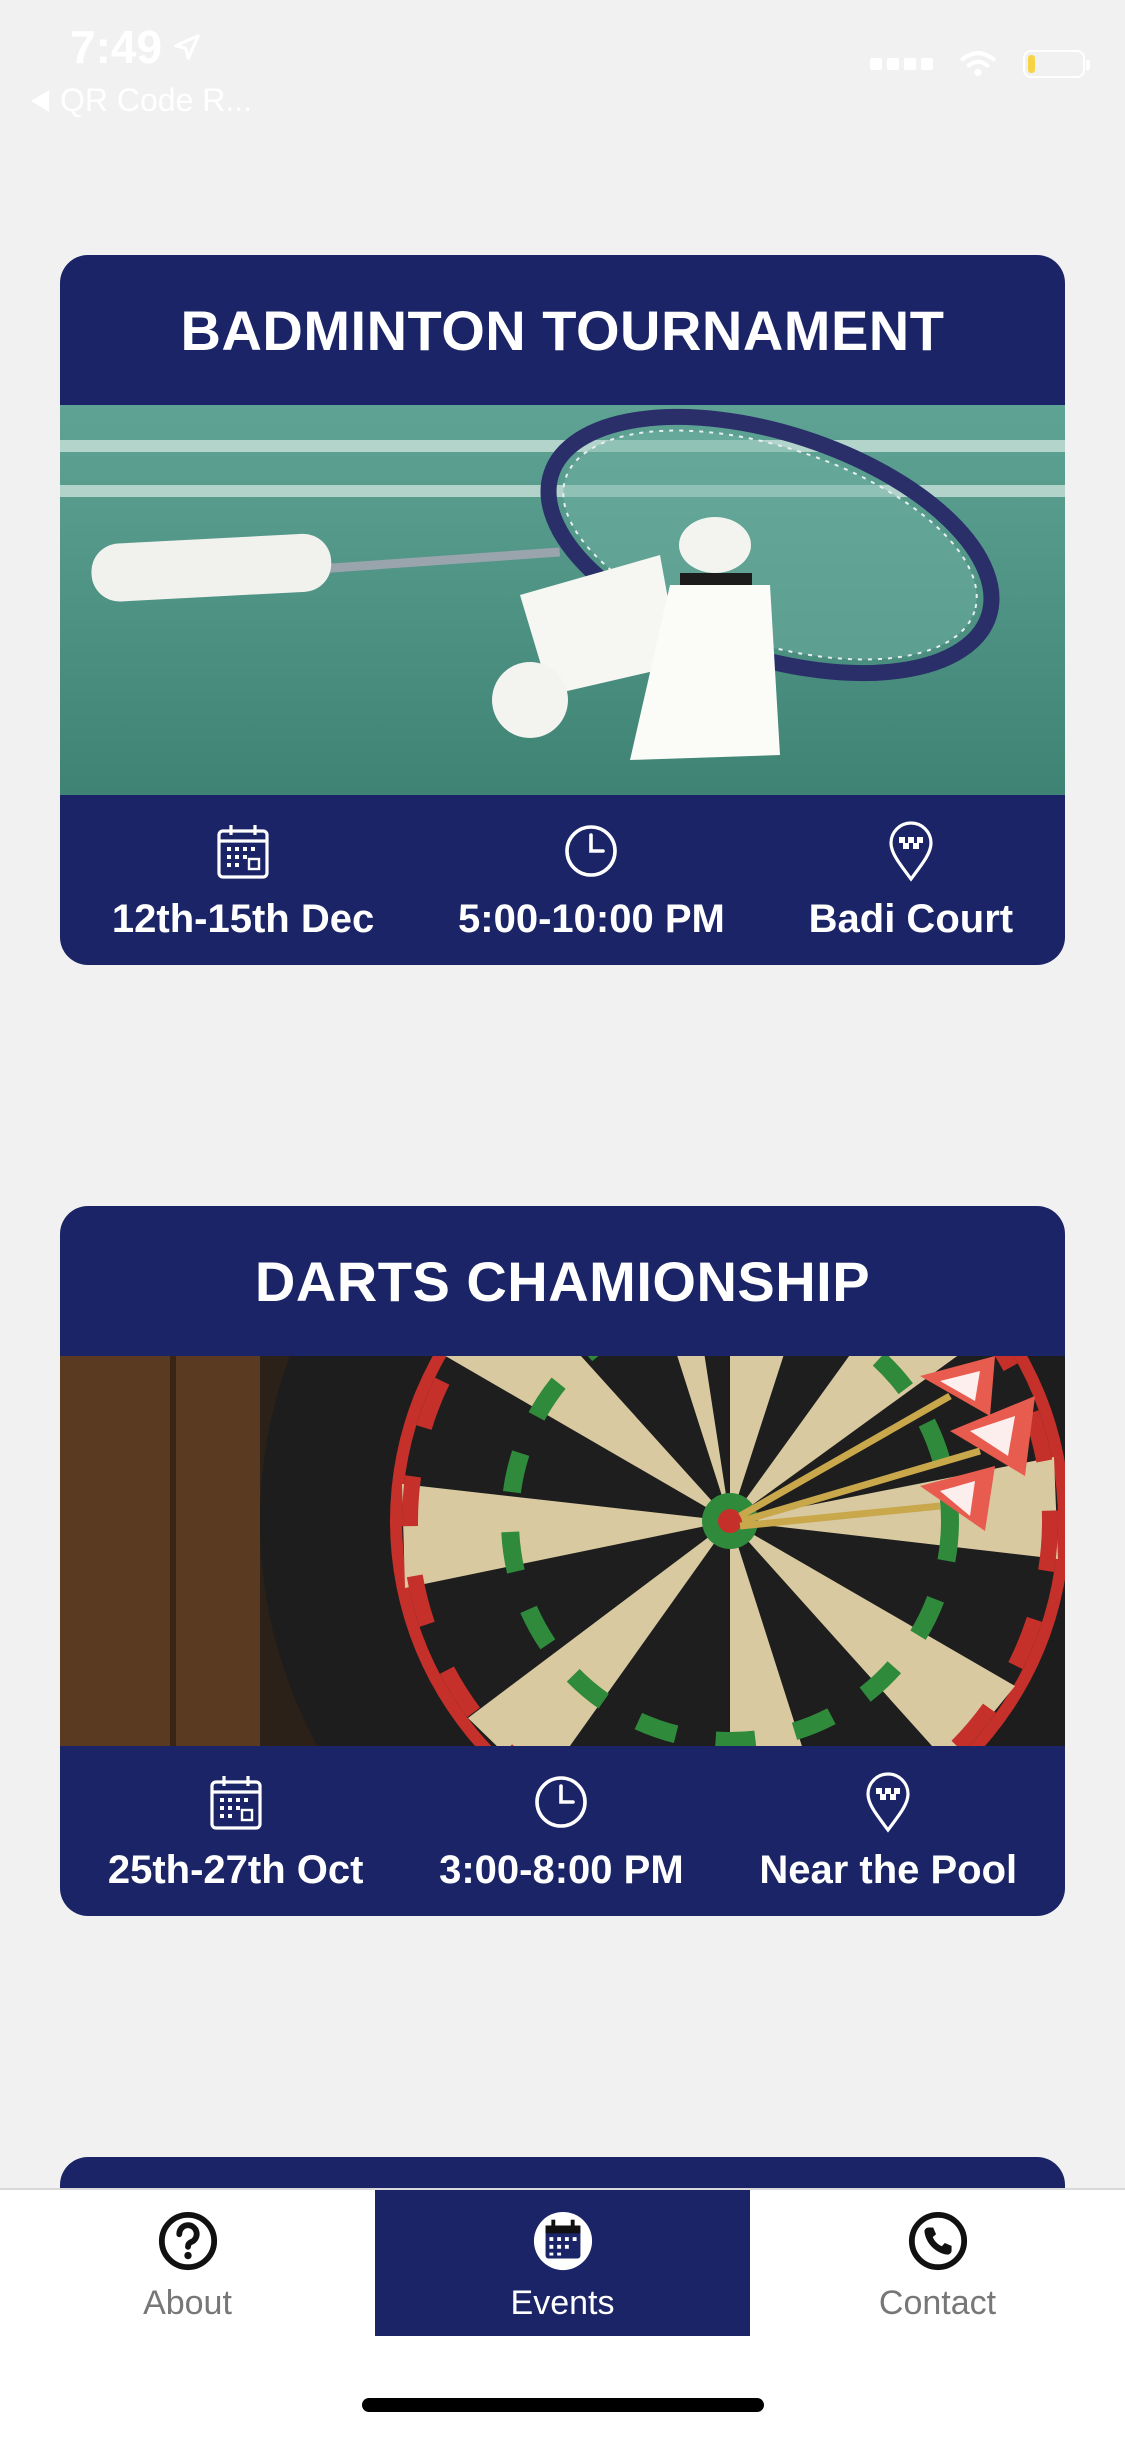 Image resolution: width=1125 pixels, height=2438 pixels. What do you see at coordinates (562, 1281) in the screenshot?
I see `event-title: DARTS CHAMIONSHIP` at bounding box center [562, 1281].